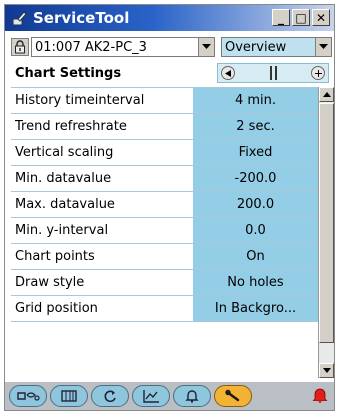  I want to click on device-select: 01:007 AK2-PC_3, so click(123, 47).